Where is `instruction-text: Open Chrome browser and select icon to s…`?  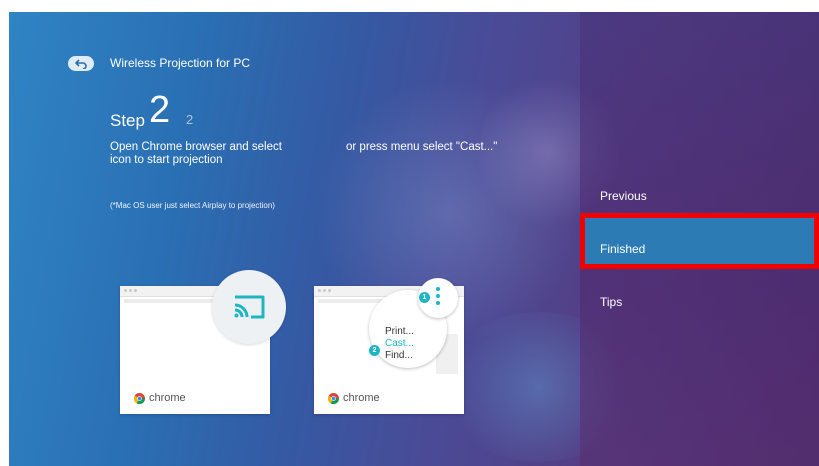 instruction-text: Open Chrome browser and select icon to s… is located at coordinates (220, 154).